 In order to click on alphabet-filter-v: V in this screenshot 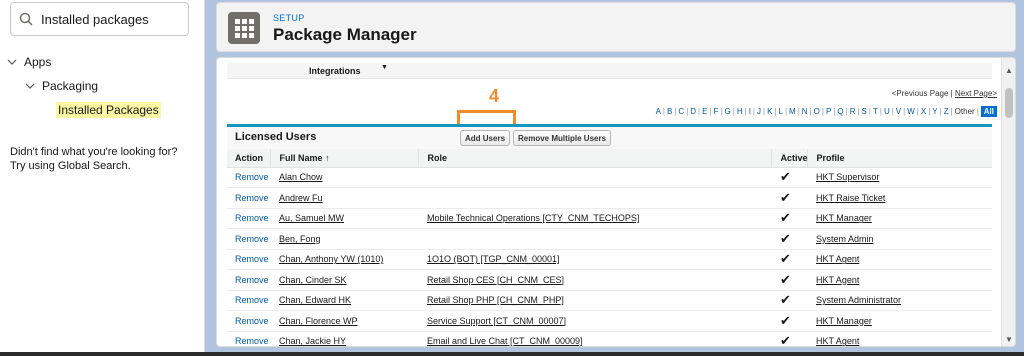, I will do `click(898, 111)`.